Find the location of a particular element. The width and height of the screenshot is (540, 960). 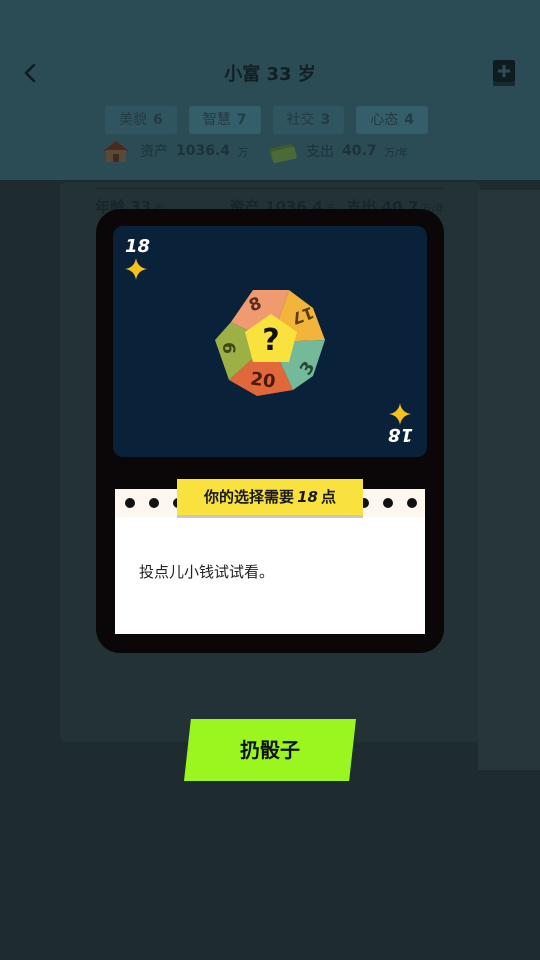

stat-social: 社交 3 is located at coordinates (308, 120).